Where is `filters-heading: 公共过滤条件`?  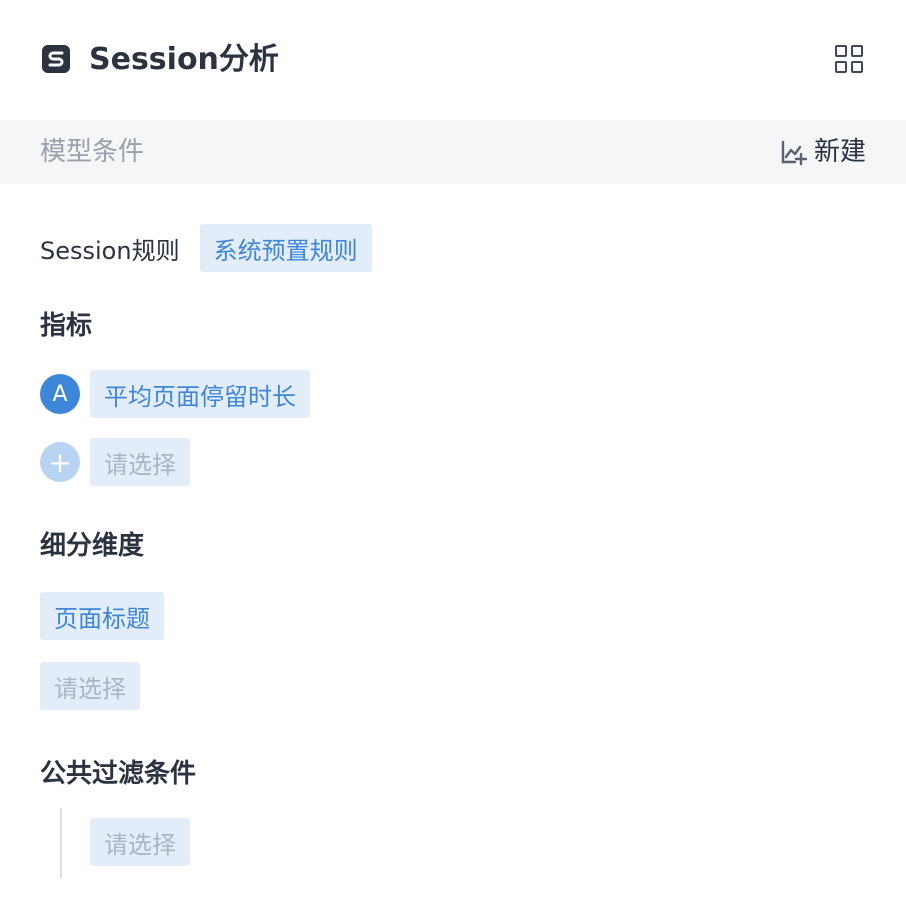 filters-heading: 公共过滤条件 is located at coordinates (118, 774).